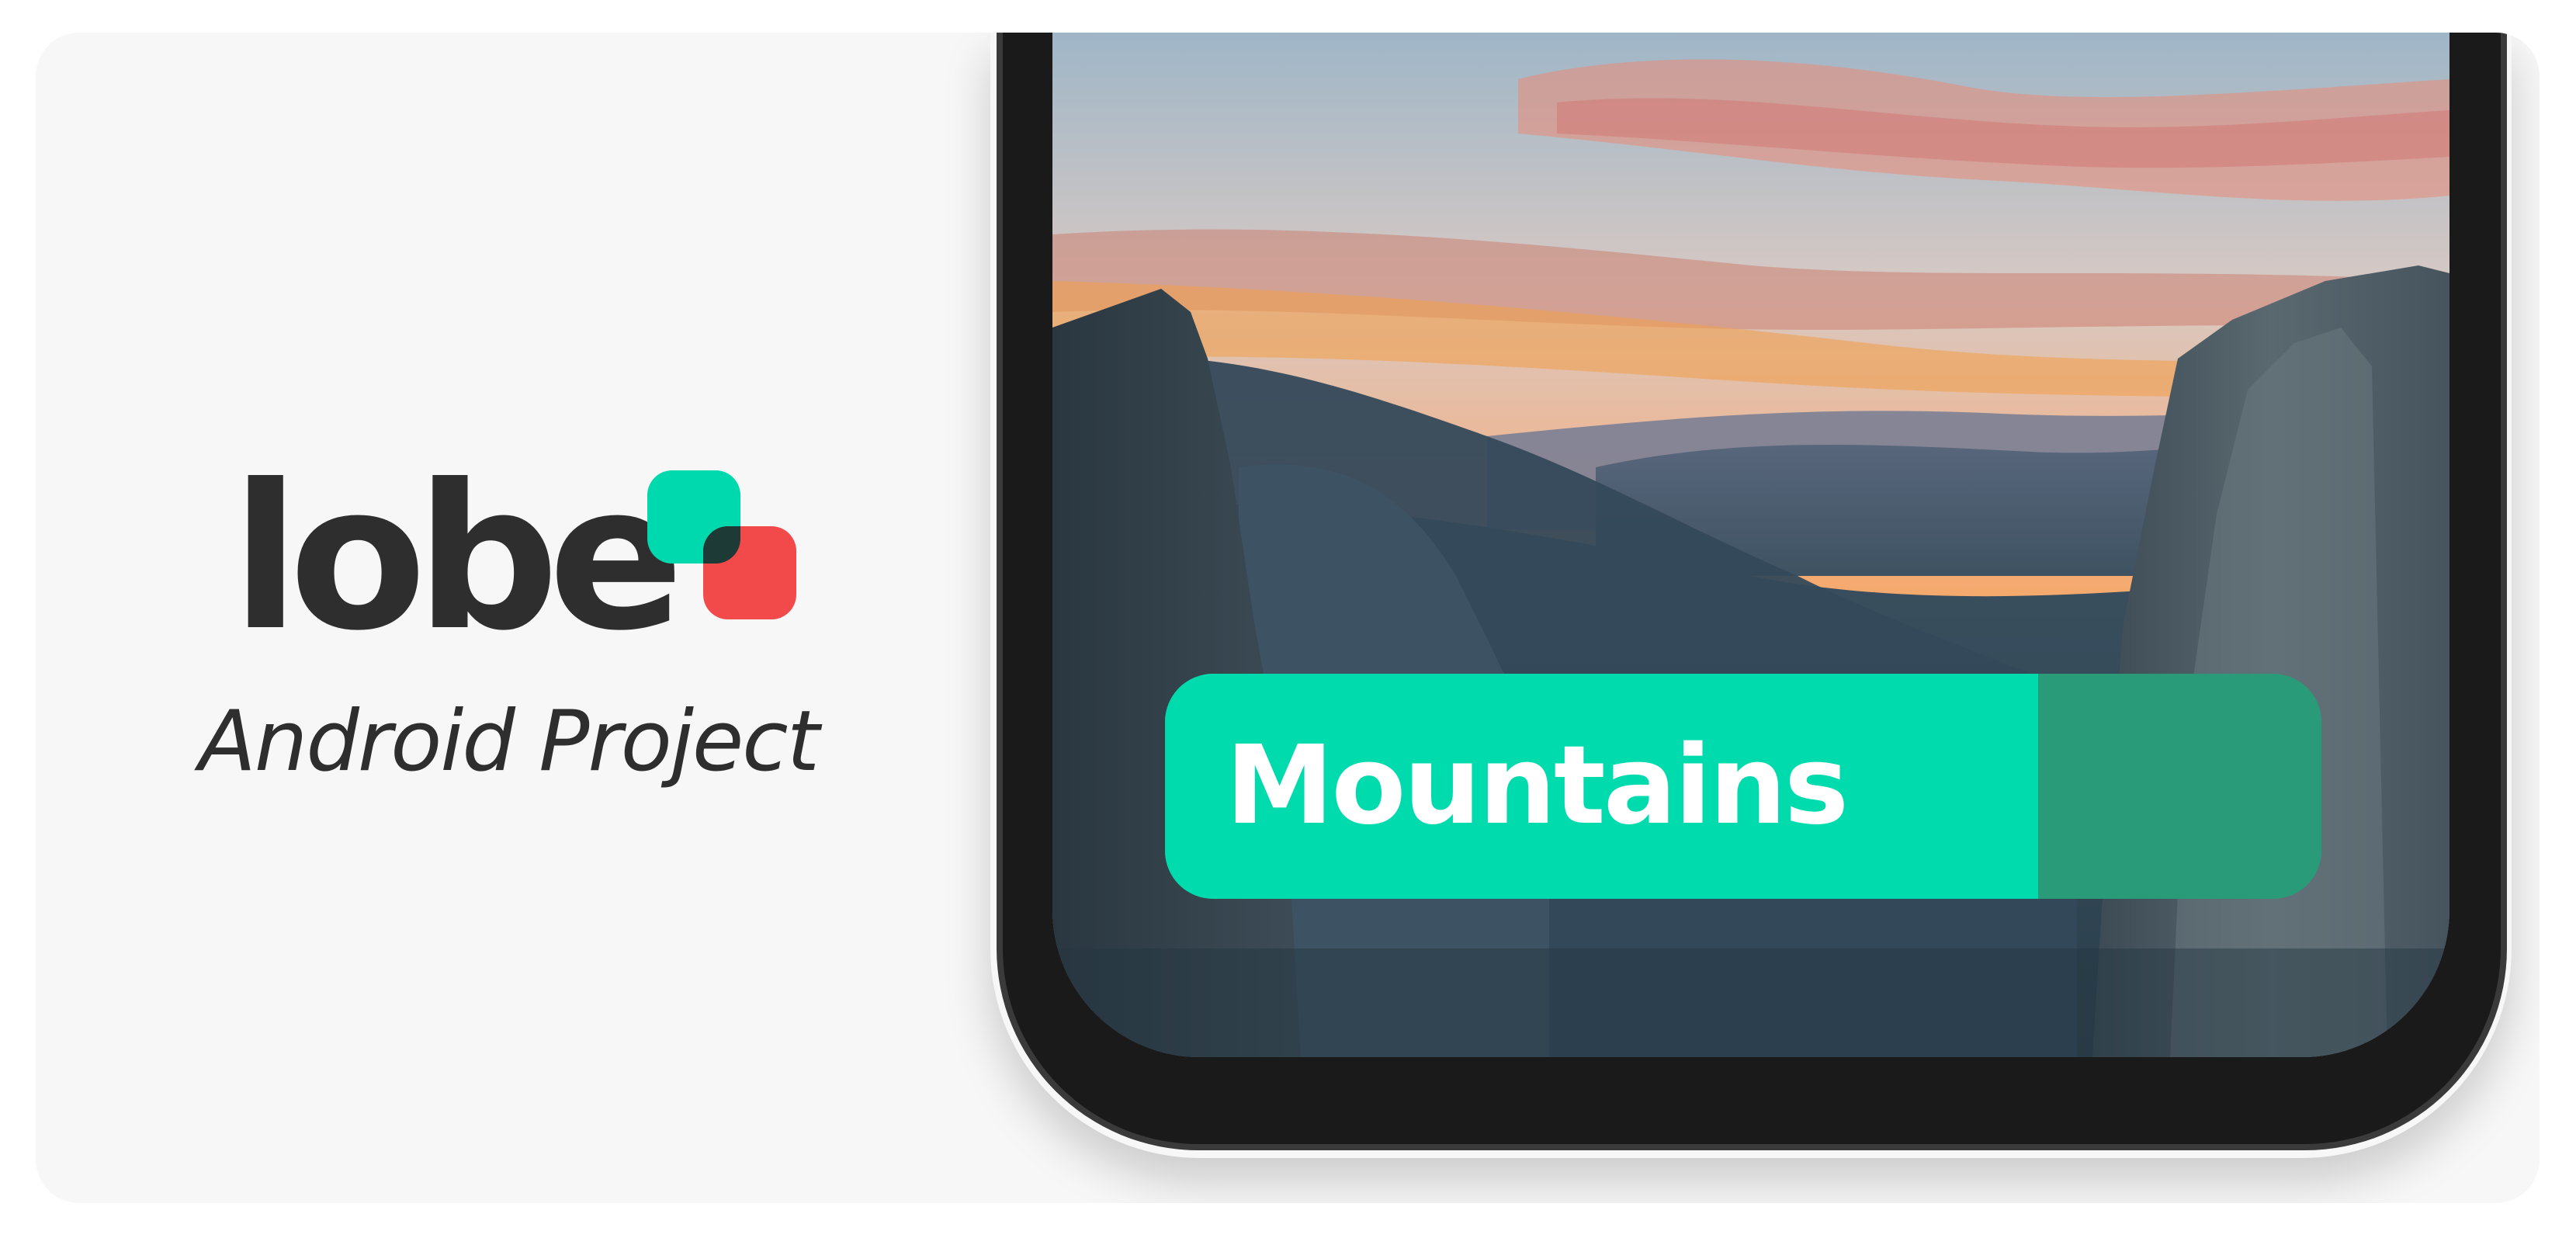 The image size is (2576, 1238). What do you see at coordinates (457, 558) in the screenshot?
I see `wordmark: lobe` at bounding box center [457, 558].